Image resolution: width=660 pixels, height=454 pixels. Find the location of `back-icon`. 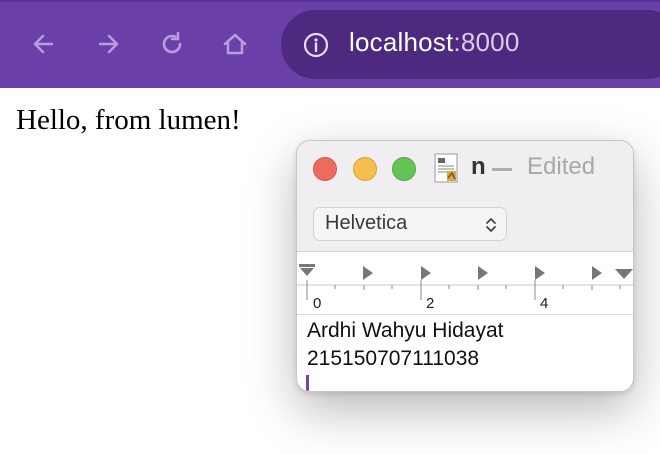

back-icon is located at coordinates (43, 44).